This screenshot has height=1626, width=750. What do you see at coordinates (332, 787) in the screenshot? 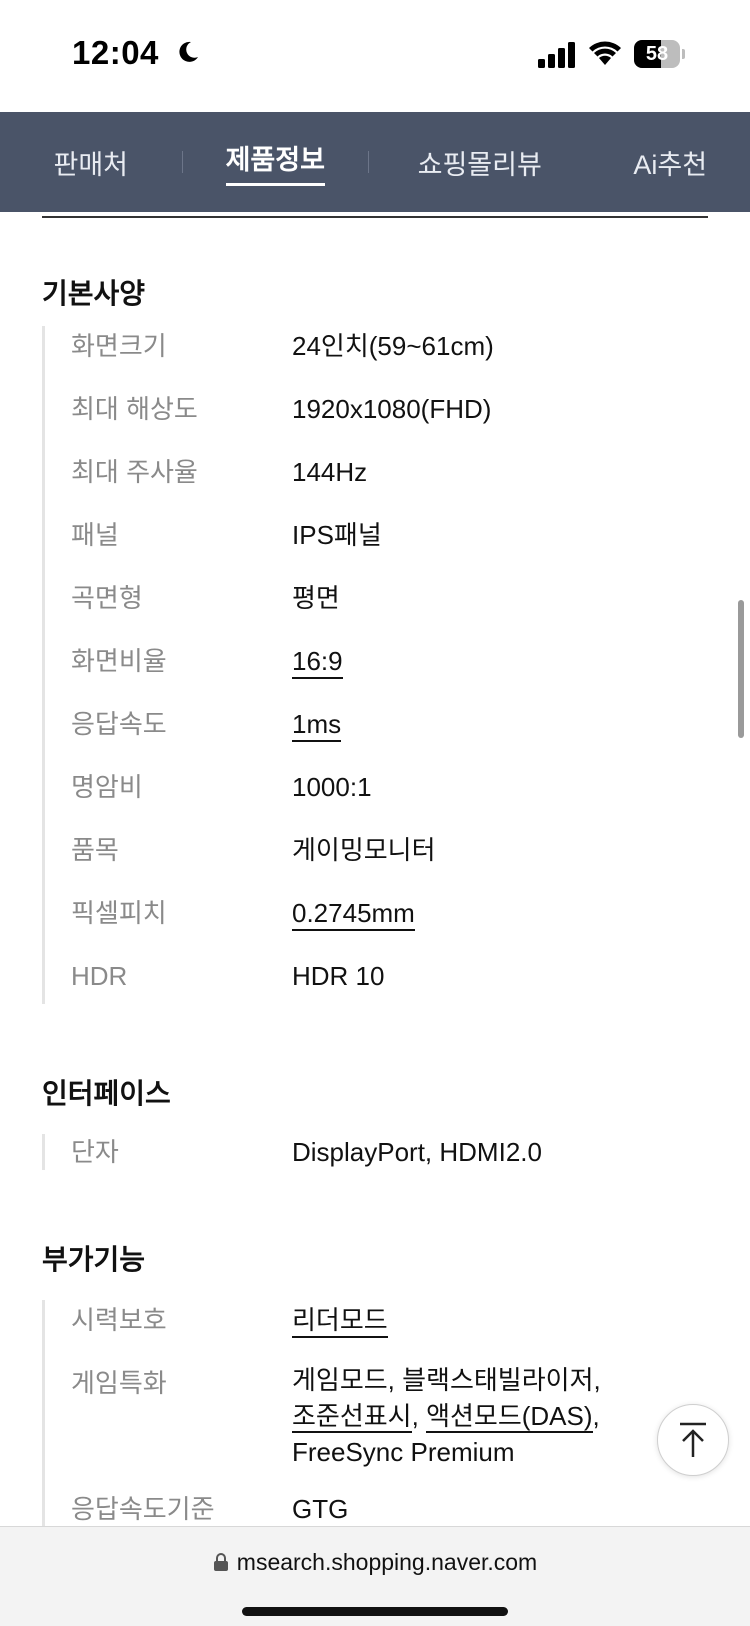
I see `spec-value: 1000:1` at bounding box center [332, 787].